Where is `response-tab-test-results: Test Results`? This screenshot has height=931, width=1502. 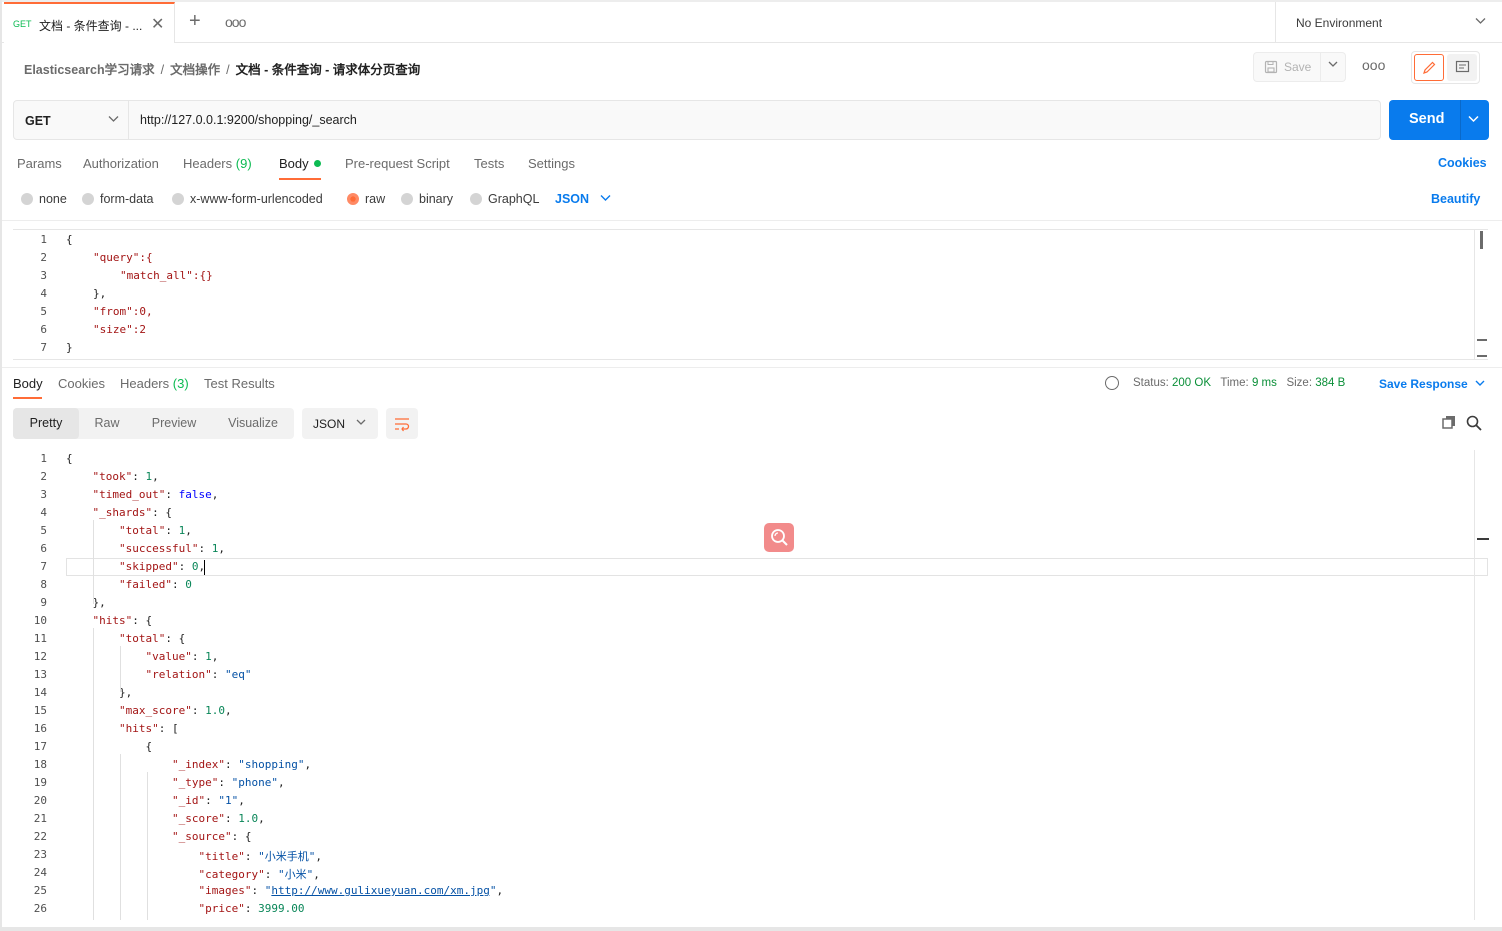
response-tab-test-results: Test Results is located at coordinates (239, 383).